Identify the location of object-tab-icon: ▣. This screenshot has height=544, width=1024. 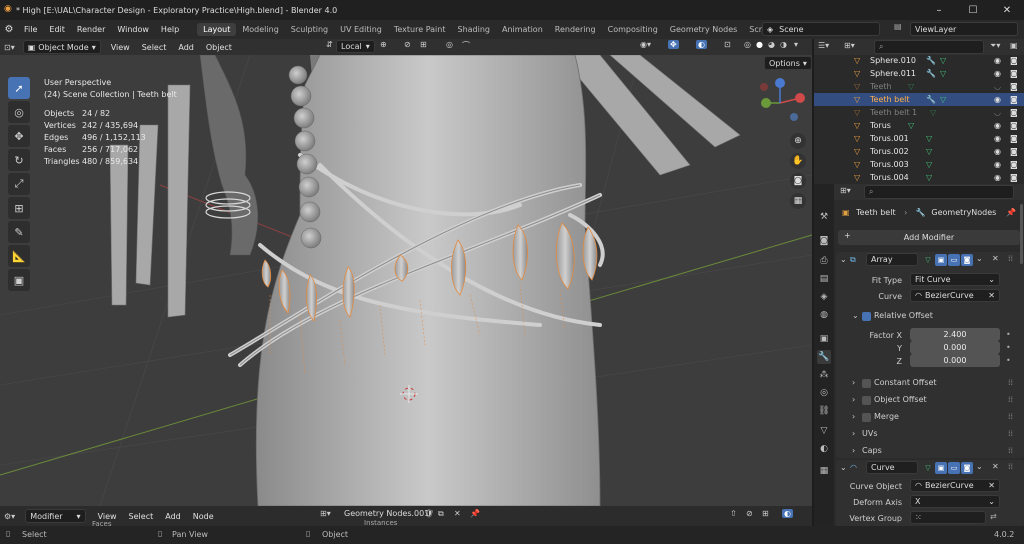
(824, 339).